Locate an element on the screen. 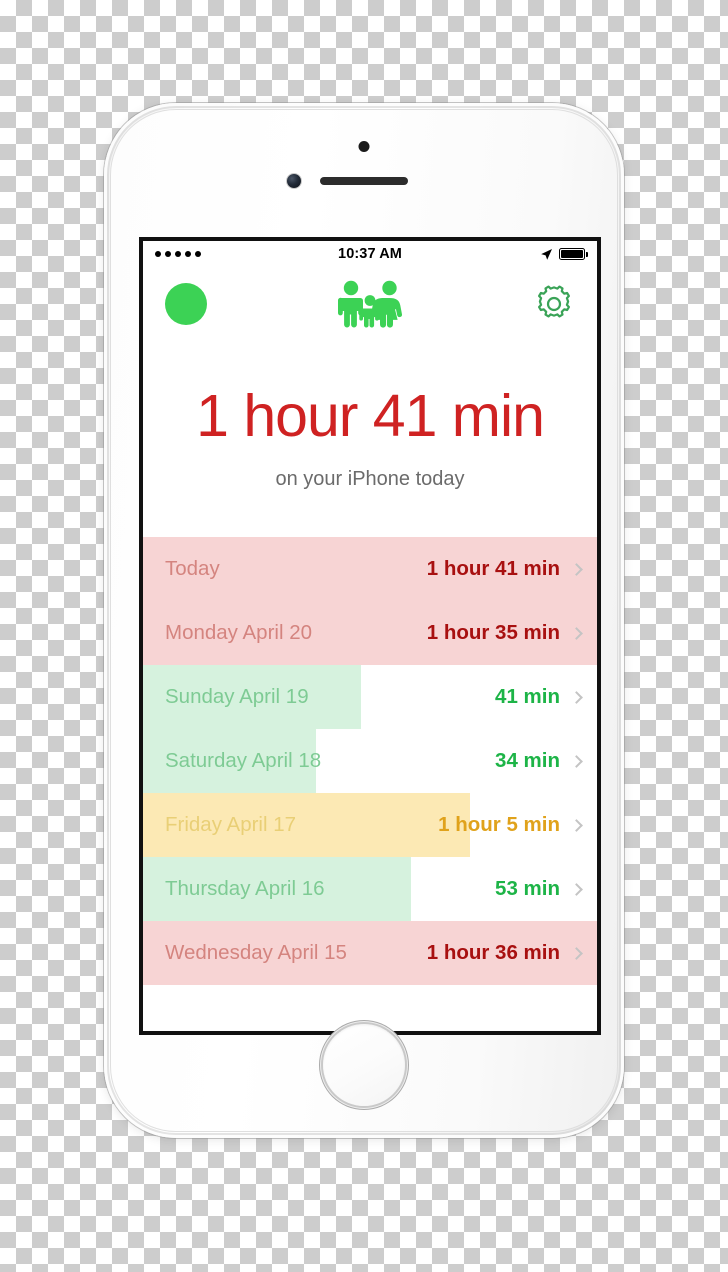 The width and height of the screenshot is (728, 1272). status-bar: 10:37 AM is located at coordinates (370, 254).